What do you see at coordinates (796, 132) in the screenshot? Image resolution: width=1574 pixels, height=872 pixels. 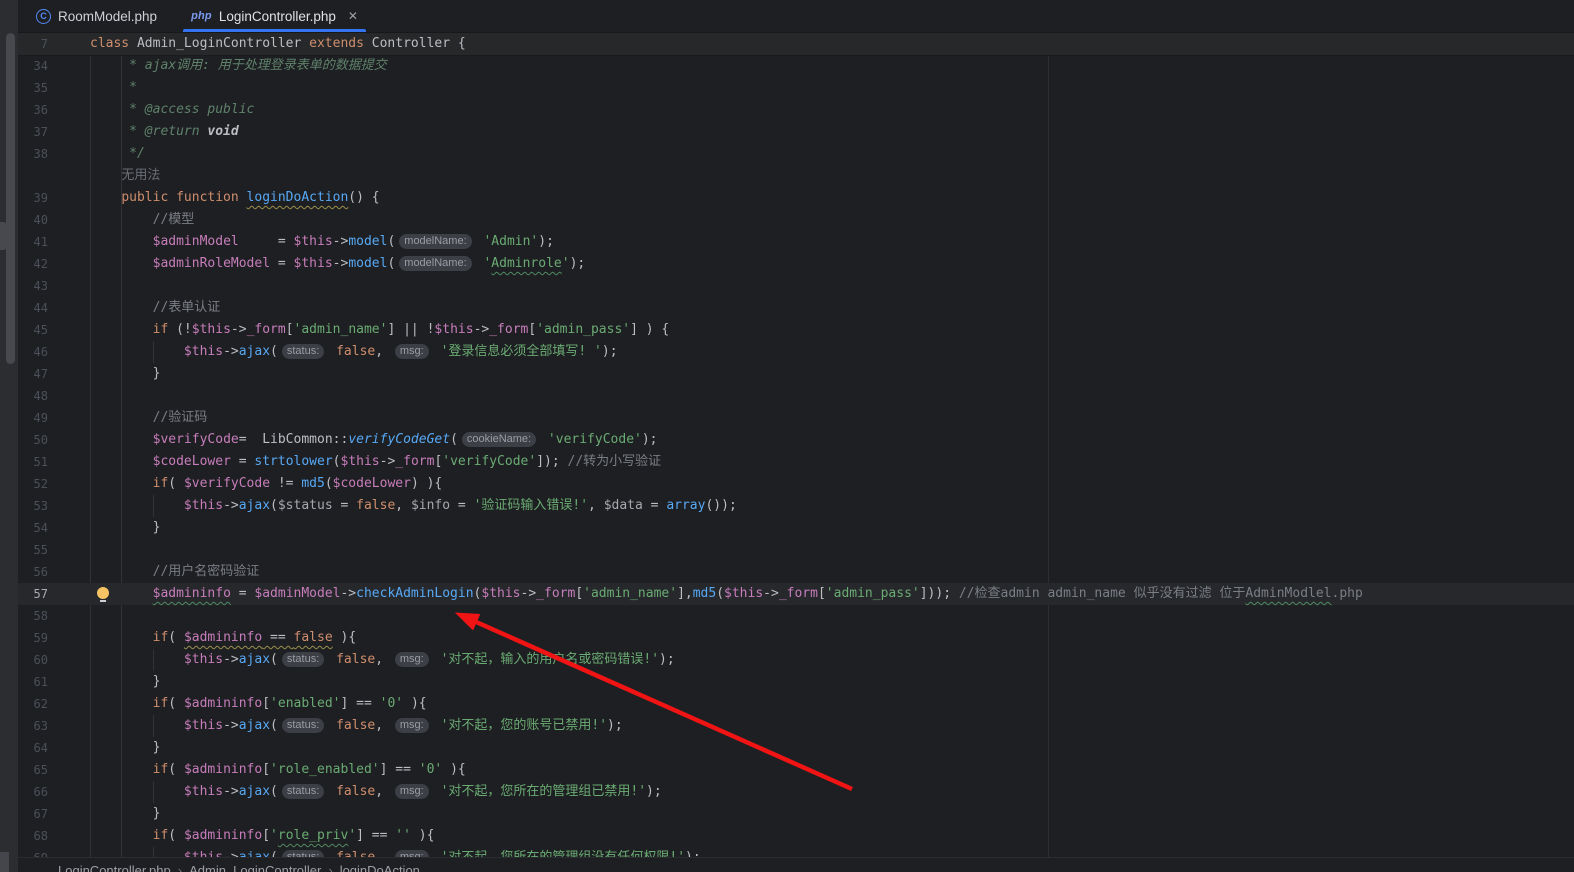 I see `code-line: 37 * @return void` at bounding box center [796, 132].